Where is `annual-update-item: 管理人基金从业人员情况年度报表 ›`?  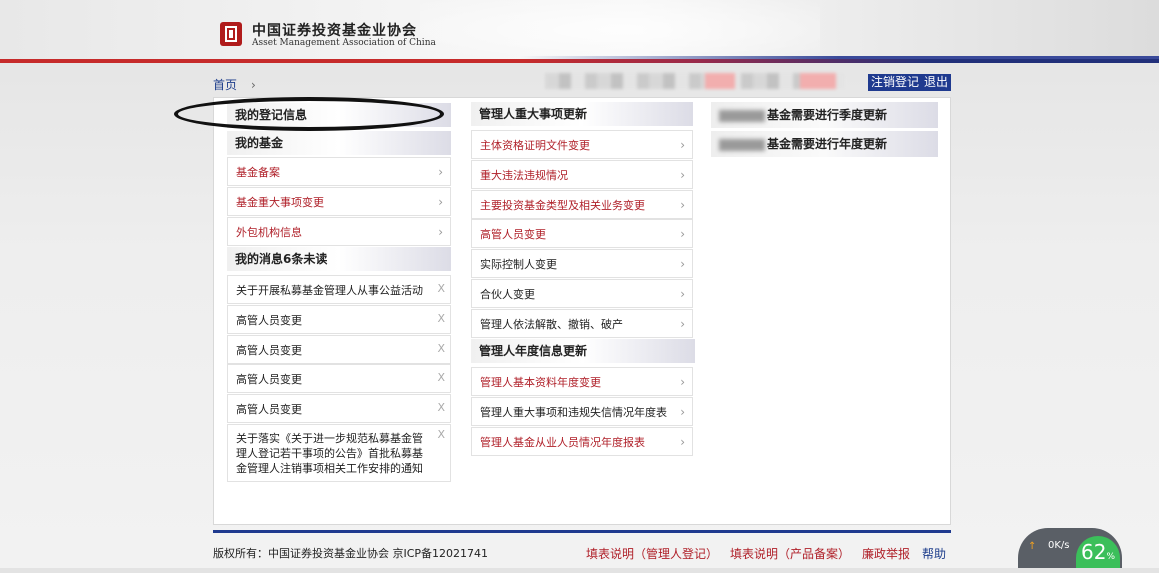 annual-update-item: 管理人基金从业人员情况年度报表 › is located at coordinates (582, 441).